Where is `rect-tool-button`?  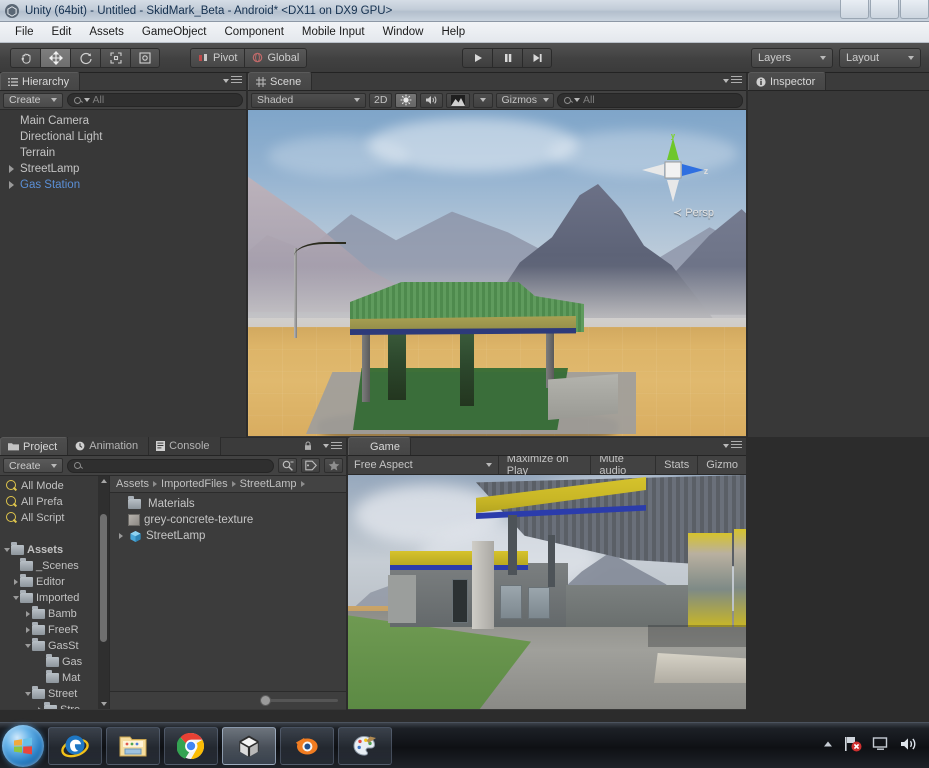
rect-tool-button is located at coordinates (145, 57).